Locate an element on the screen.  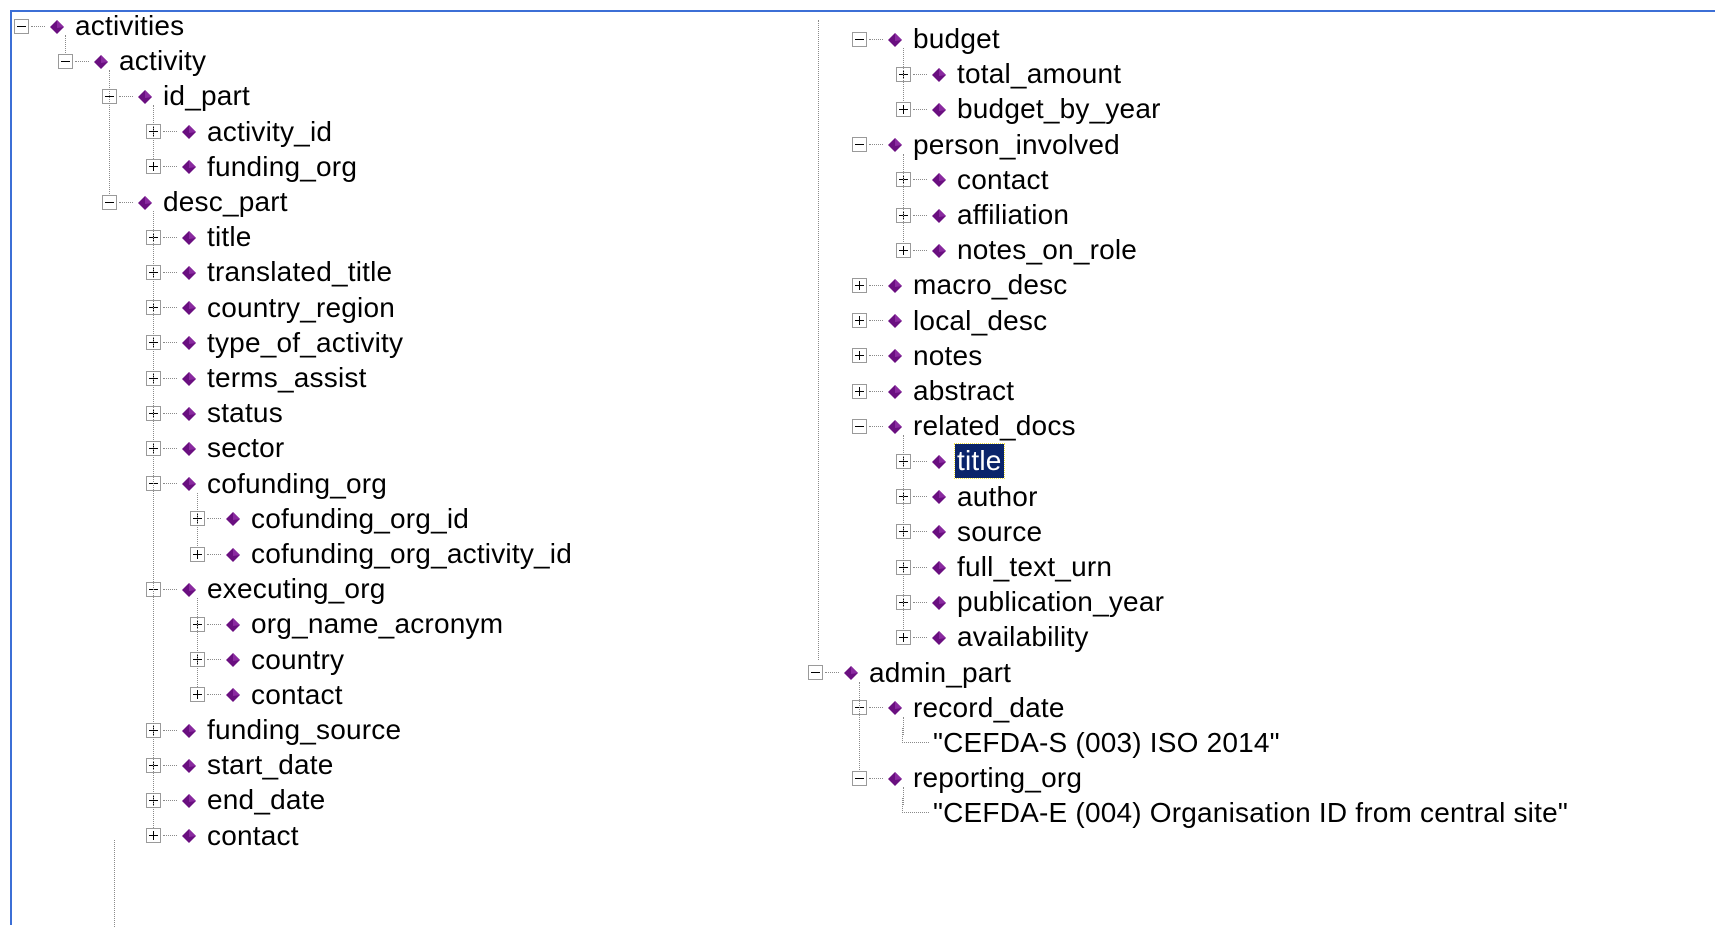
tree-node: affiliation is located at coordinates (983, 215).